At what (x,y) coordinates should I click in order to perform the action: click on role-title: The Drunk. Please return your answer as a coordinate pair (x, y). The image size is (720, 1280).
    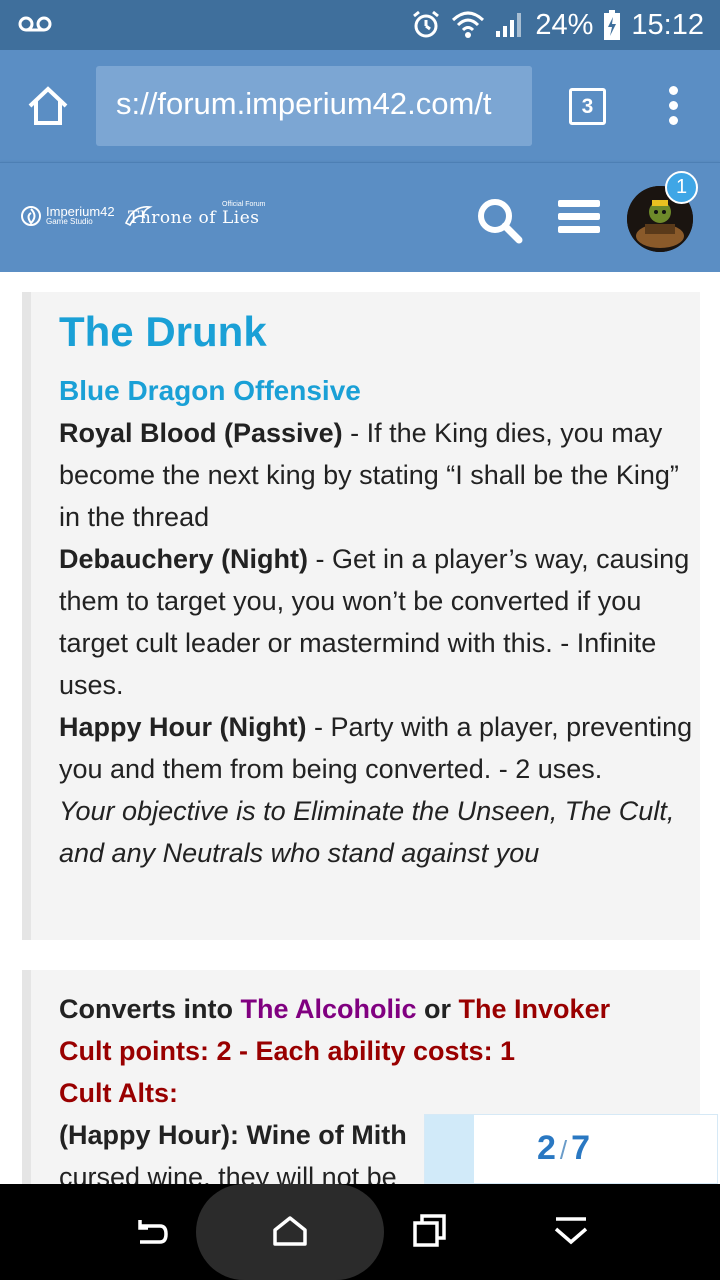
    Looking at the image, I should click on (163, 331).